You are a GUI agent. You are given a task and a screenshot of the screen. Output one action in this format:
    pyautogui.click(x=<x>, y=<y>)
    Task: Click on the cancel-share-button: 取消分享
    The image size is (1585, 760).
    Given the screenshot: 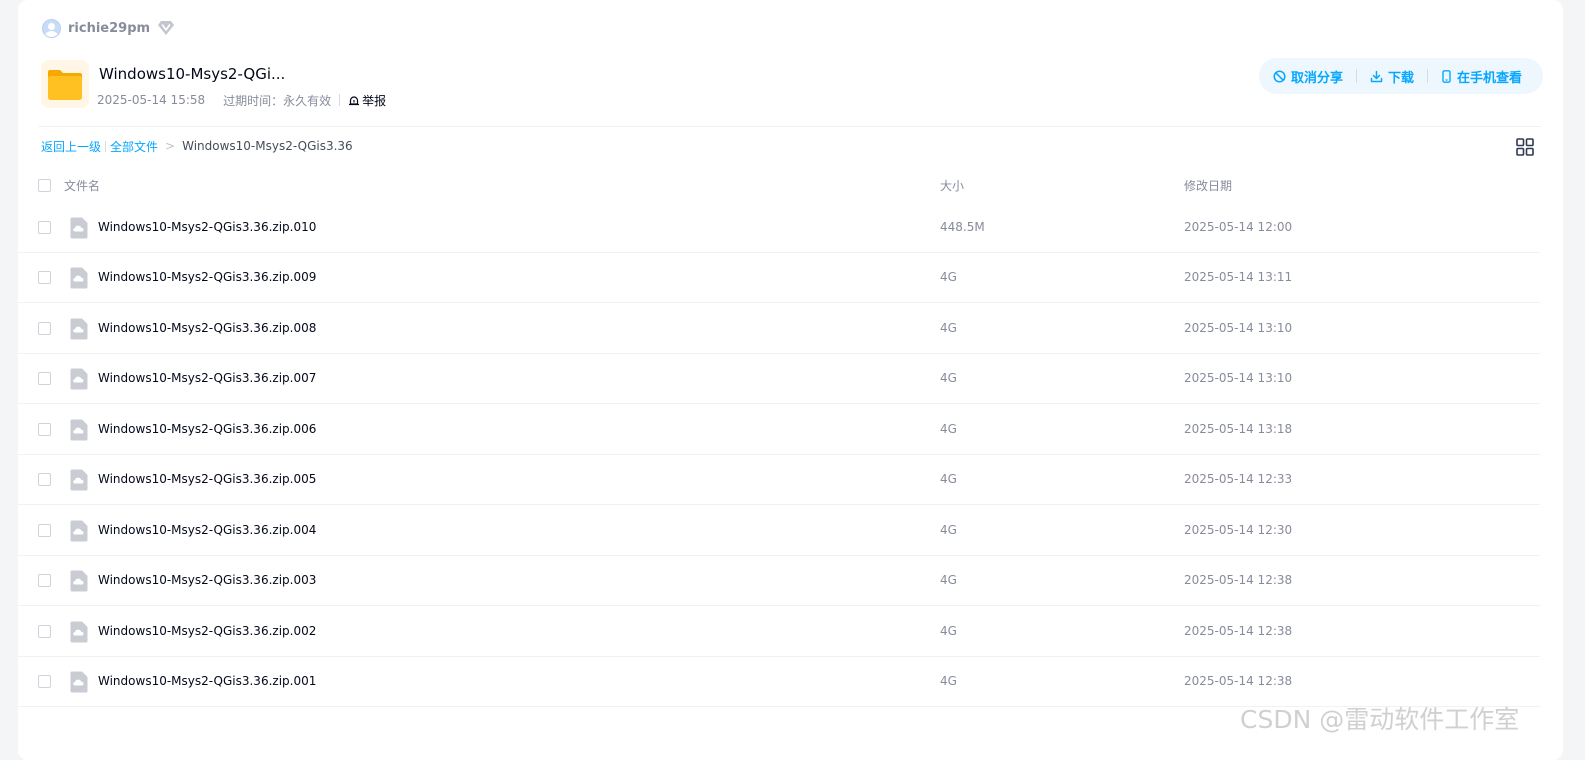 What is the action you would take?
    pyautogui.click(x=1308, y=76)
    